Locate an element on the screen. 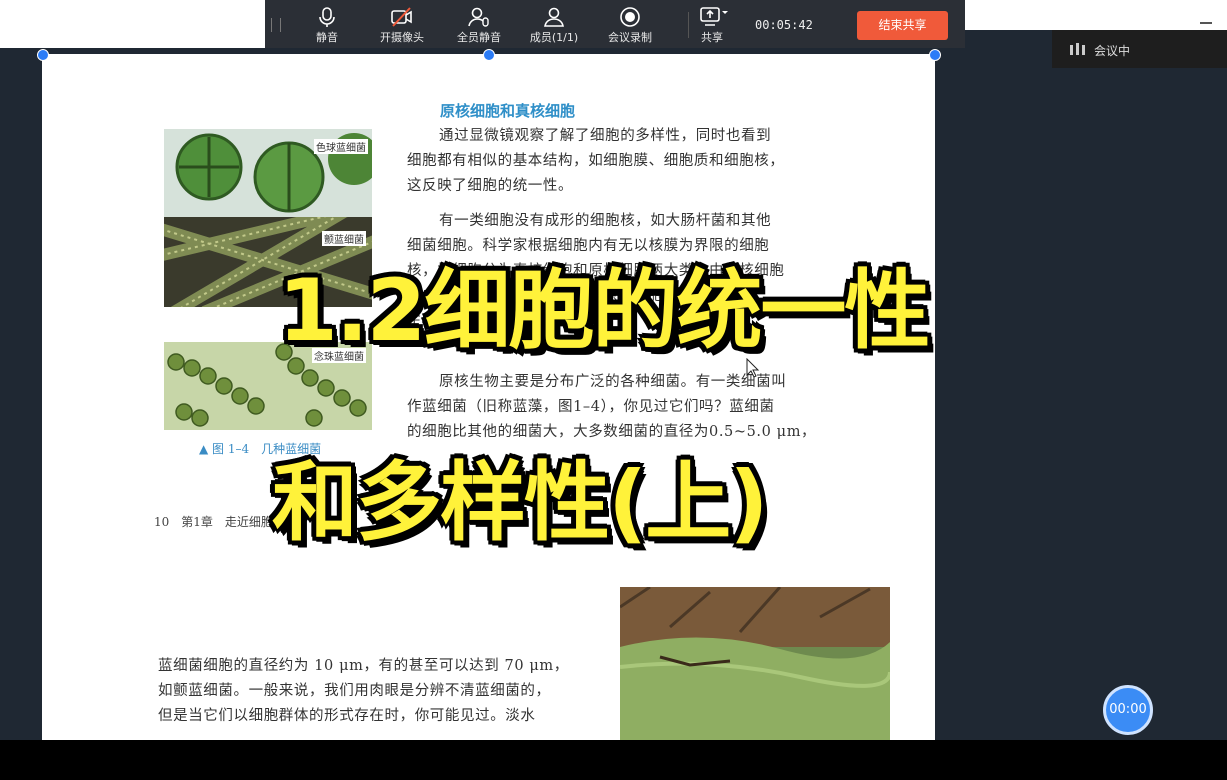 The width and height of the screenshot is (1227, 780). mute-label: 静音 is located at coordinates (327, 37).